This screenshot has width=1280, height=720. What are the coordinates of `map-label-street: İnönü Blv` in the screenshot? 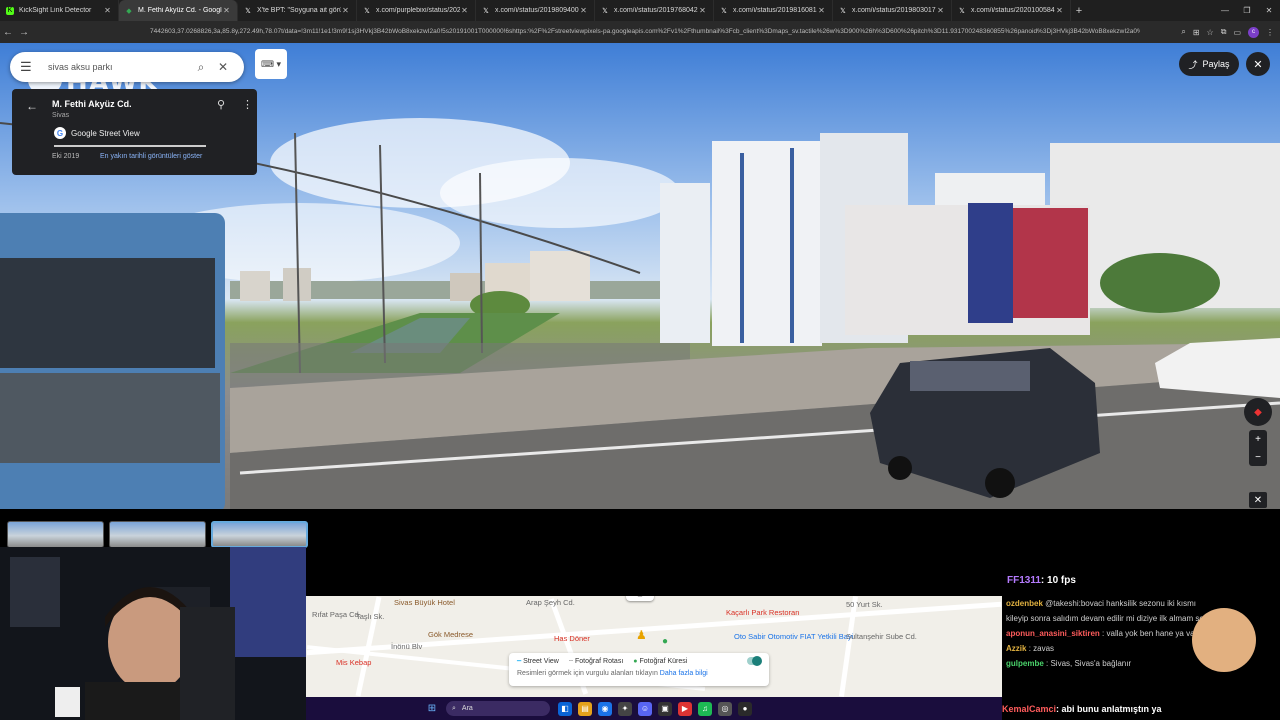 It's located at (407, 646).